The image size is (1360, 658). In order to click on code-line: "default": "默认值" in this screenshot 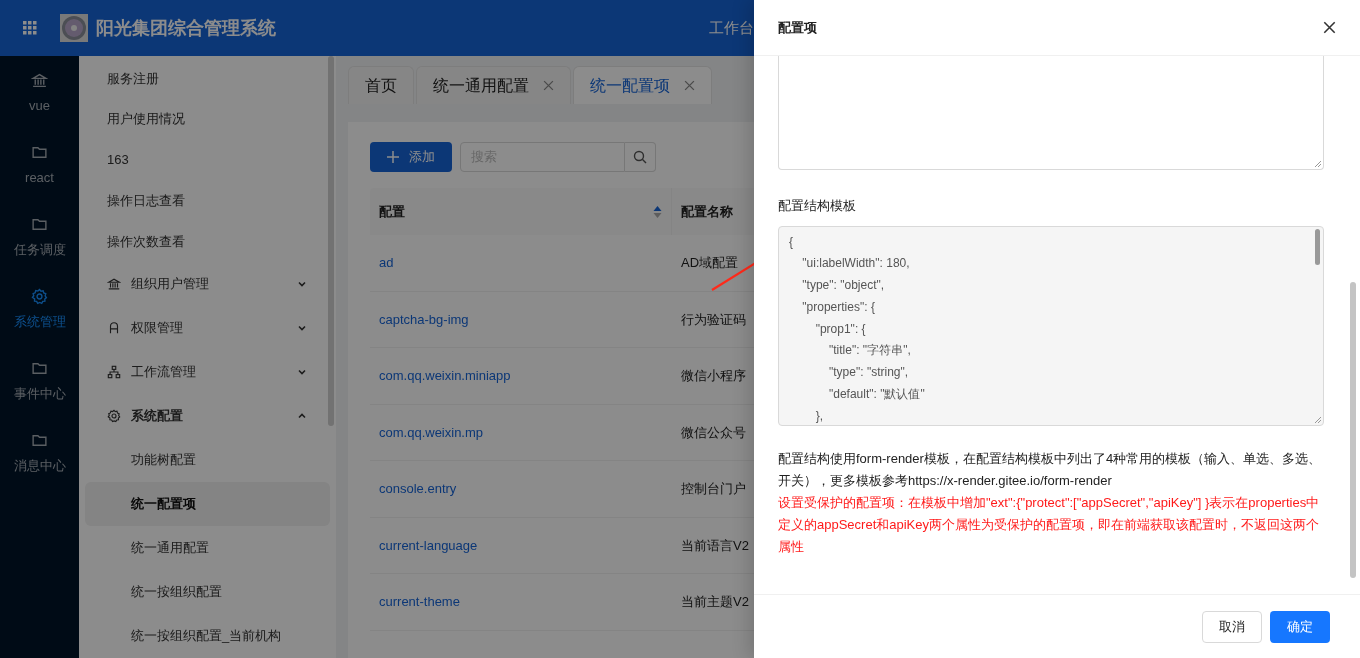, I will do `click(876, 395)`.